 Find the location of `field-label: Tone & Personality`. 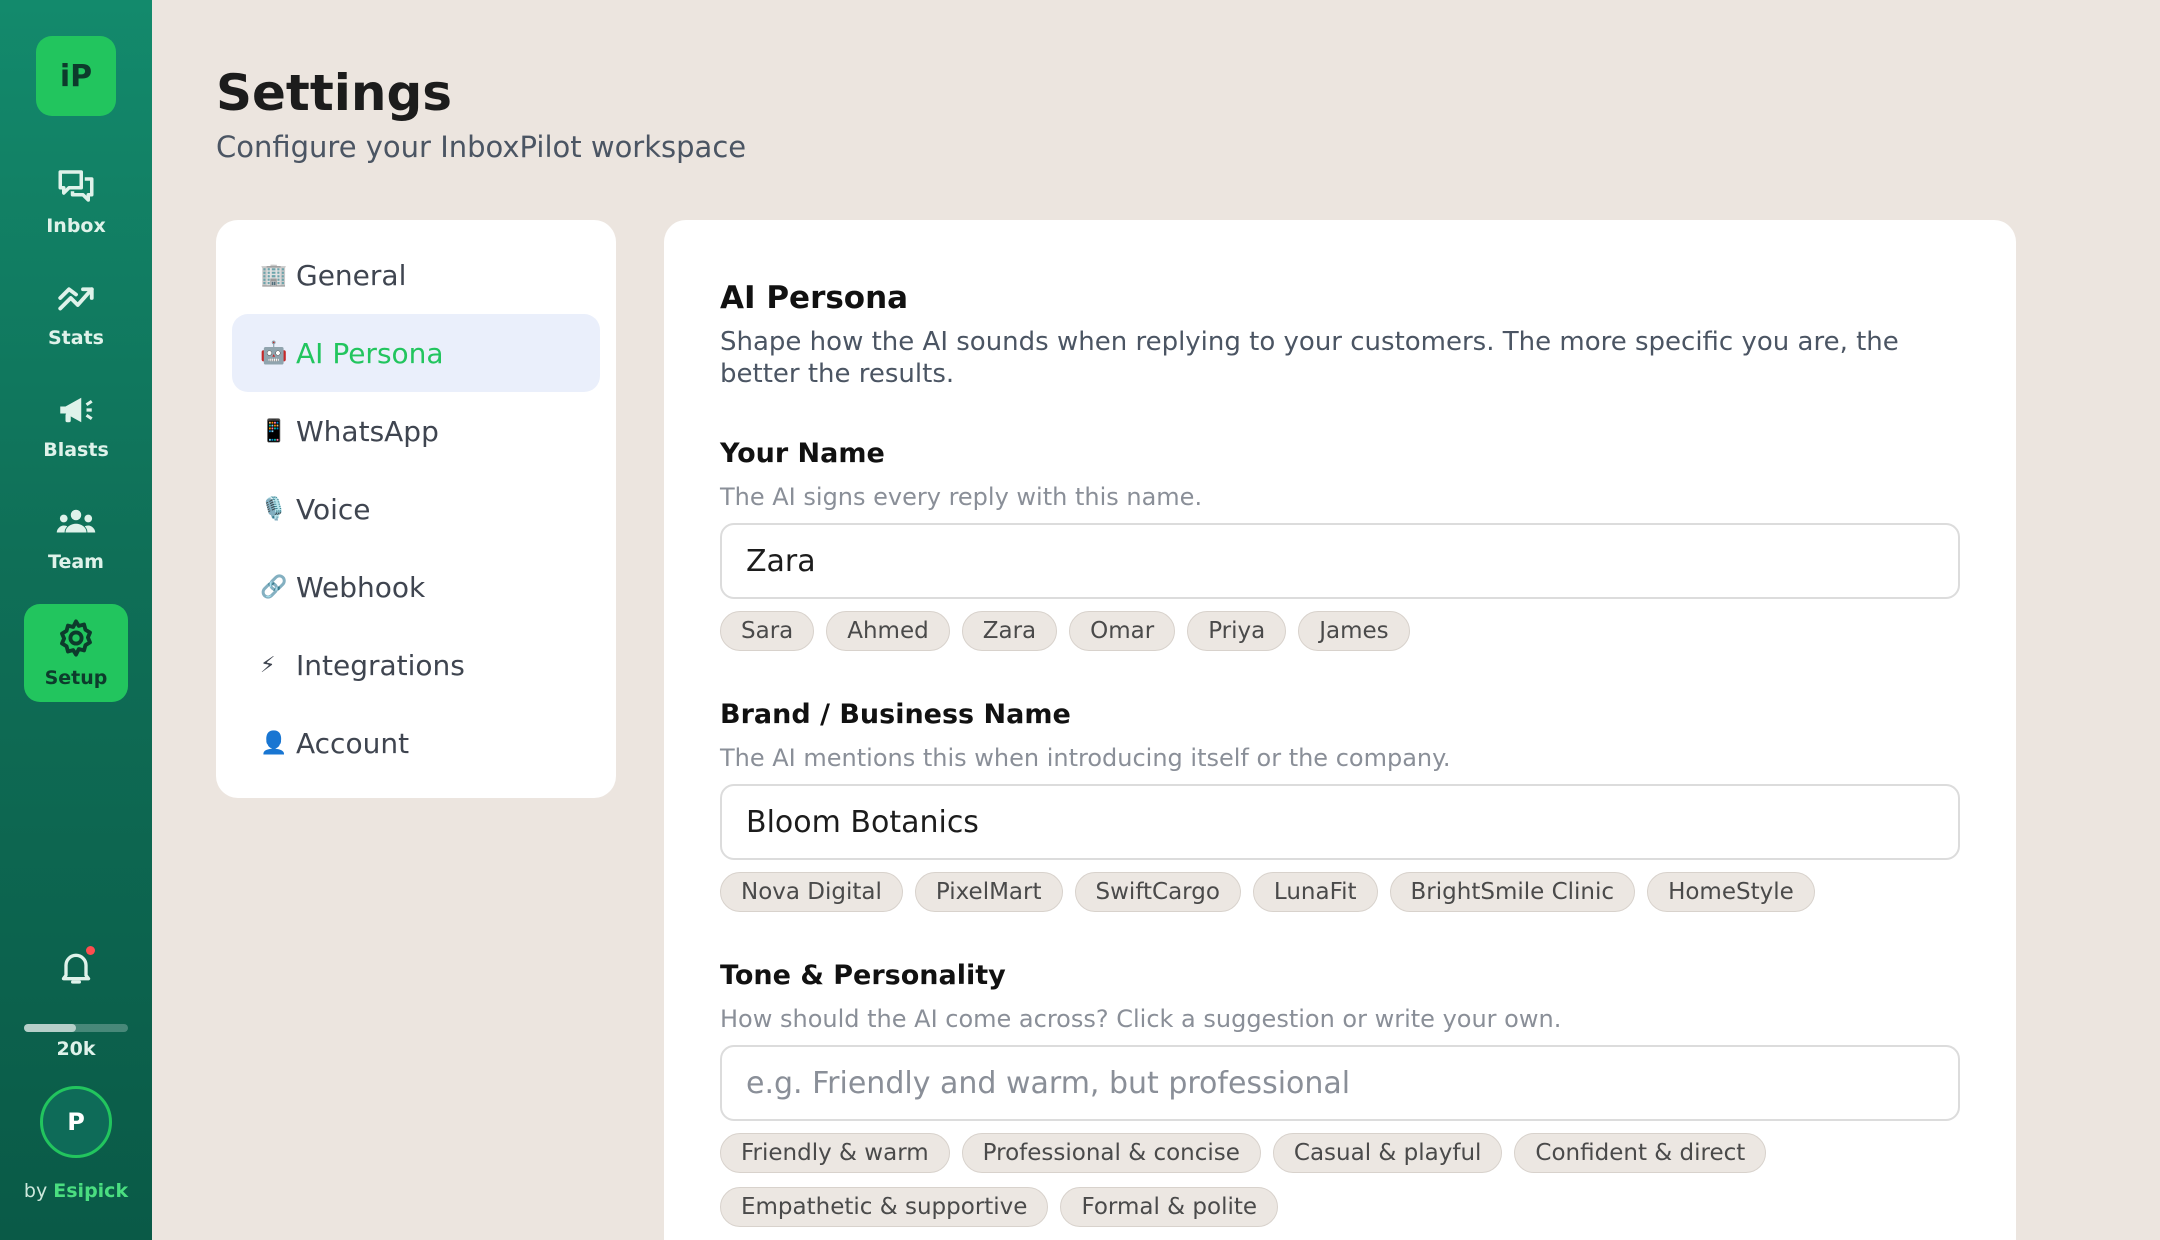

field-label: Tone & Personality is located at coordinates (863, 975).